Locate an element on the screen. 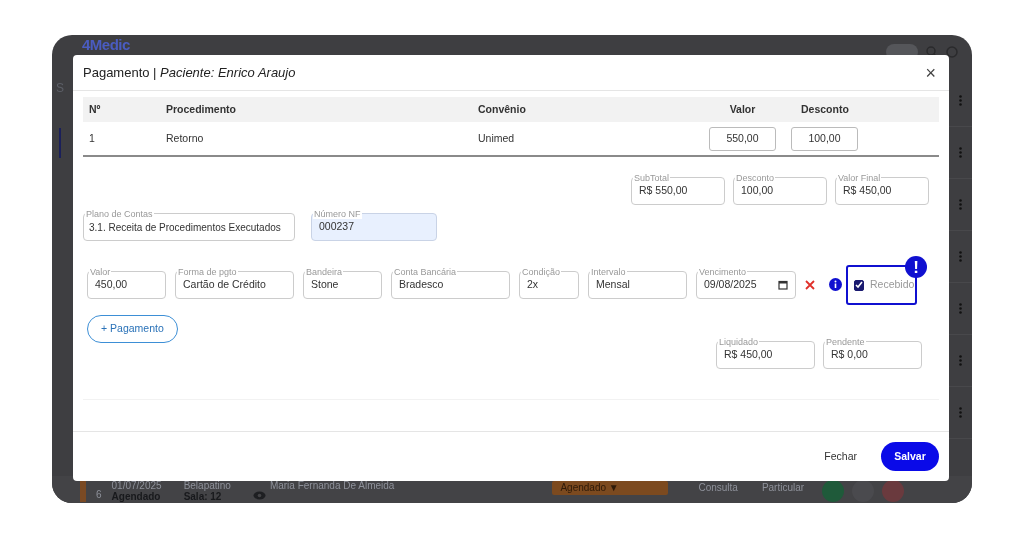 This screenshot has width=1024, height=538. insurance-label: Particular is located at coordinates (783, 488).